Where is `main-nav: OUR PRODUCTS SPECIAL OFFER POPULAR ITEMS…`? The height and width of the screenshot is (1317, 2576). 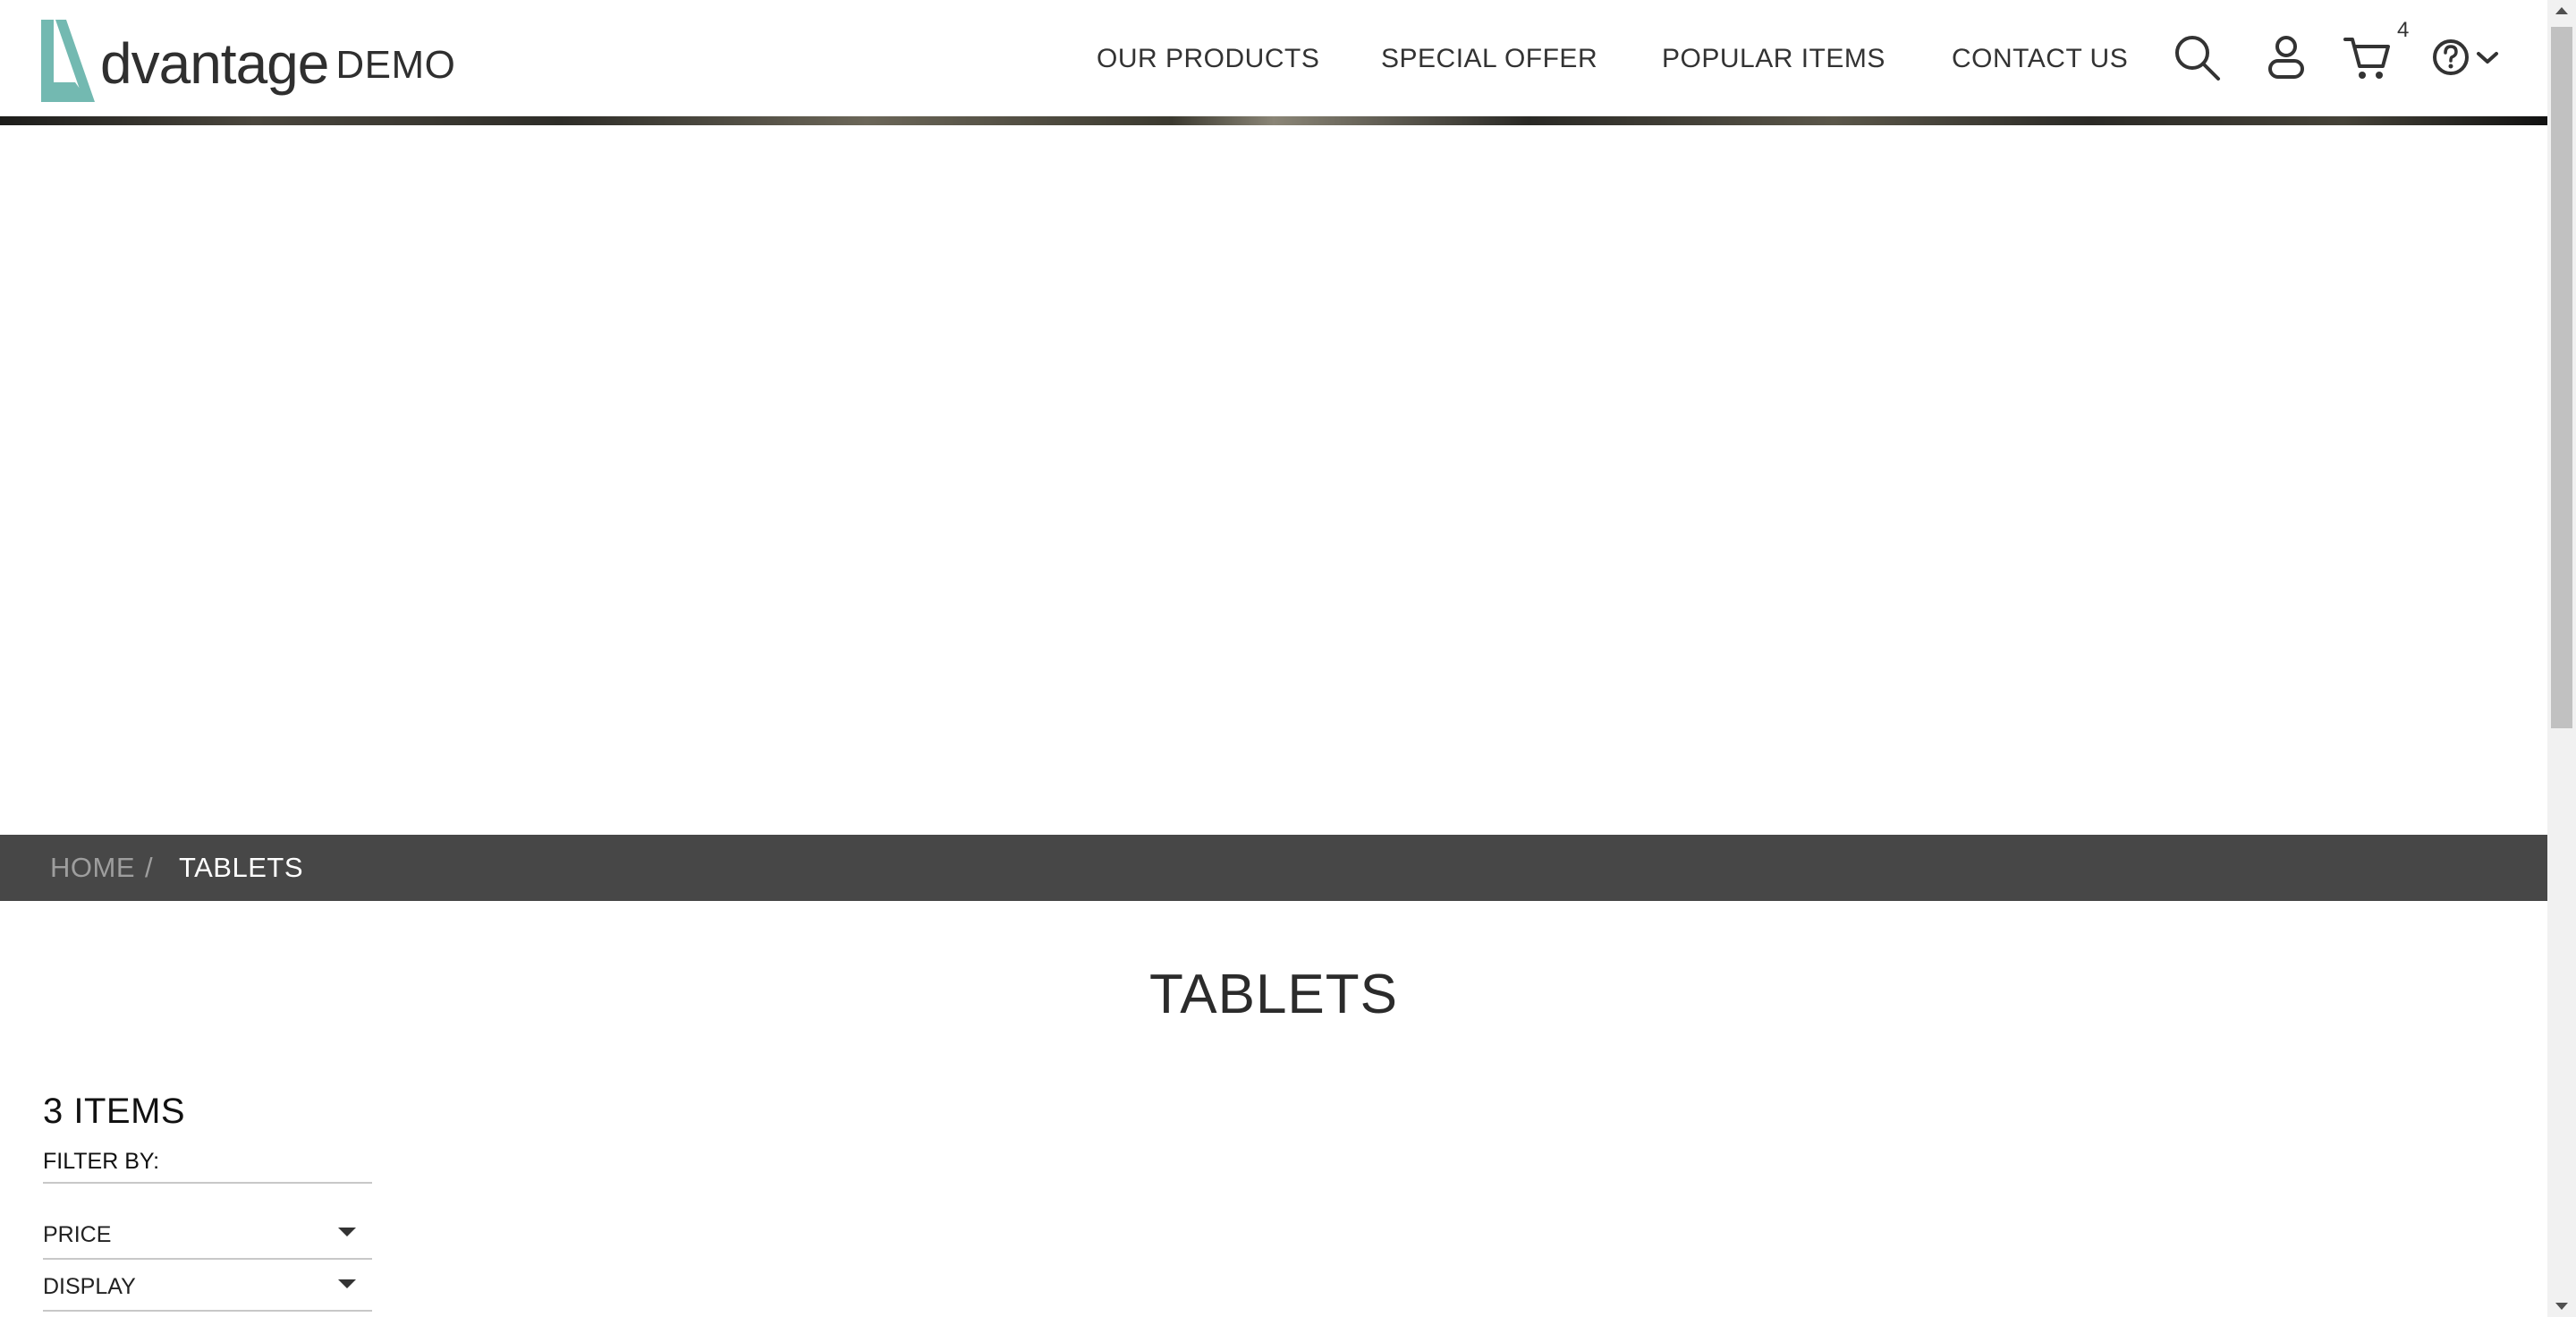
main-nav: OUR PRODUCTS SPECIAL OFFER POPULAR ITEMS… is located at coordinates (1273, 59).